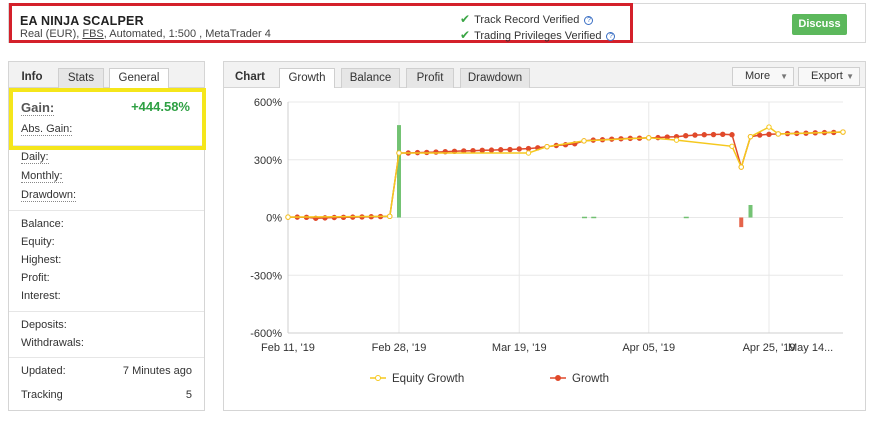  Describe the element at coordinates (250, 77) in the screenshot. I see `chart-title: Chart` at that location.